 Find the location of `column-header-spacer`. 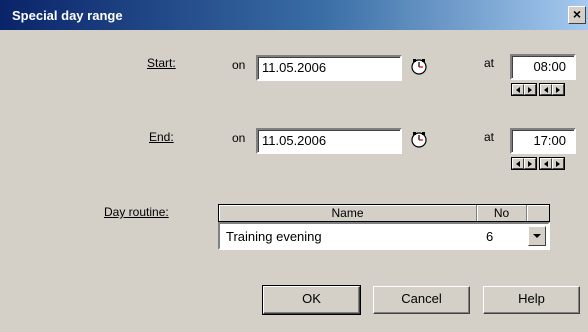

column-header-spacer is located at coordinates (538, 213).